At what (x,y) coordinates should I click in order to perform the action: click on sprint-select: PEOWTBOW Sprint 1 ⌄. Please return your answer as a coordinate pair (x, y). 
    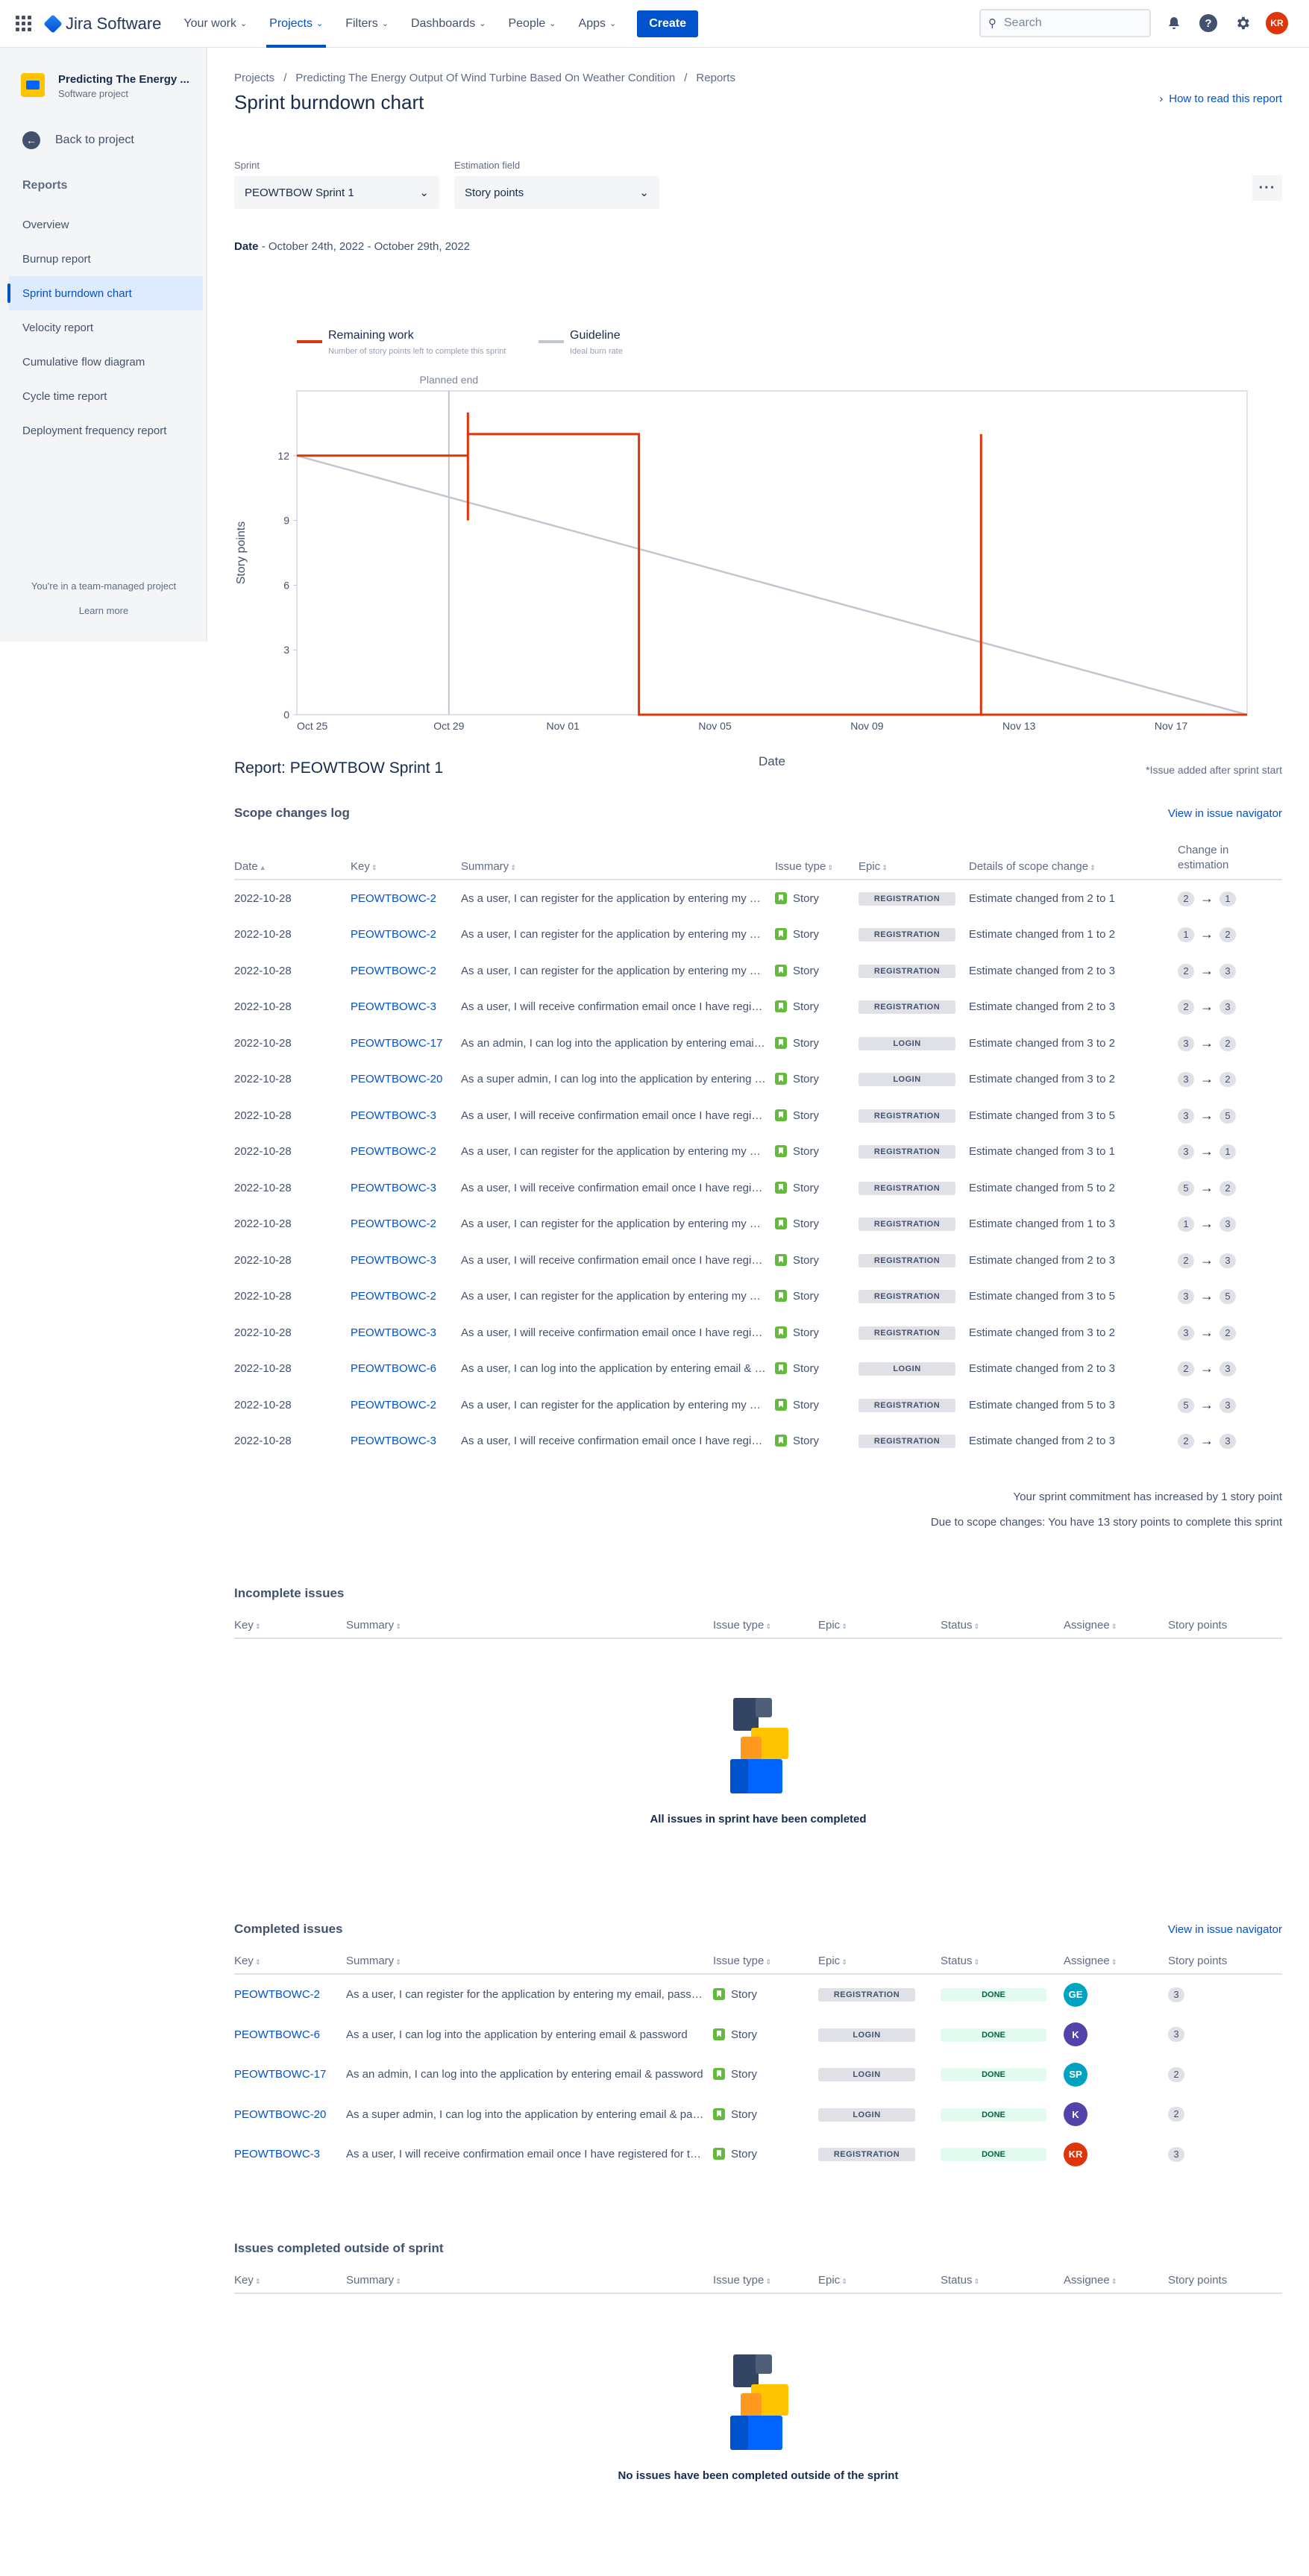
    Looking at the image, I should click on (337, 192).